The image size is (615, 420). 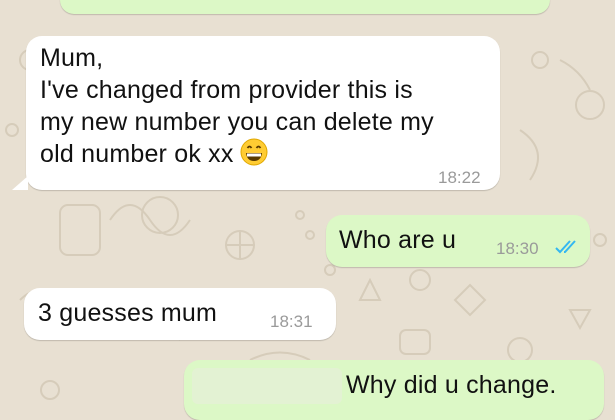 I want to click on message-bubble-outgoing: Why did u change., so click(x=394, y=390).